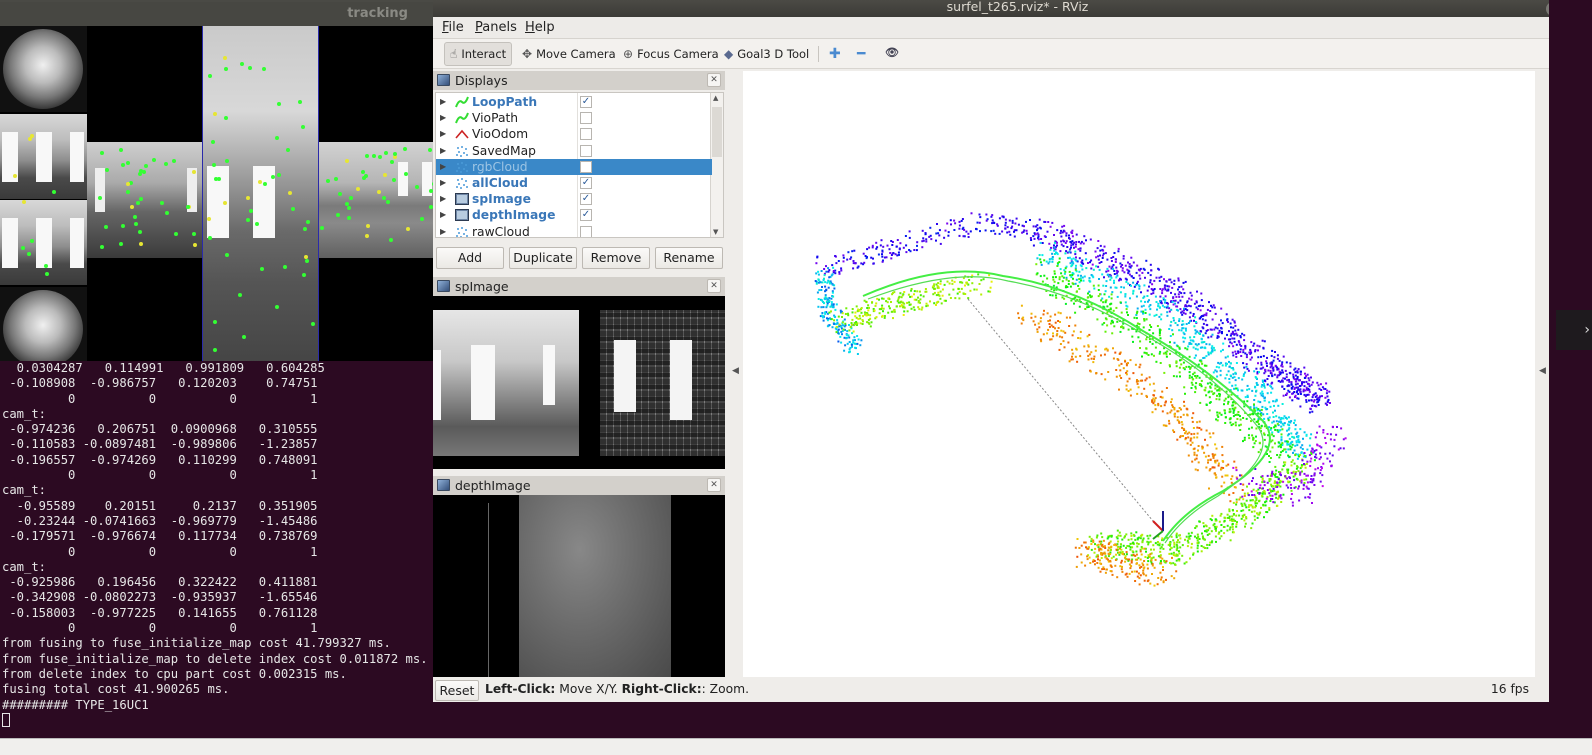  What do you see at coordinates (671, 54) in the screenshot?
I see `focus-camera-tool: ⊕ Focus Camera` at bounding box center [671, 54].